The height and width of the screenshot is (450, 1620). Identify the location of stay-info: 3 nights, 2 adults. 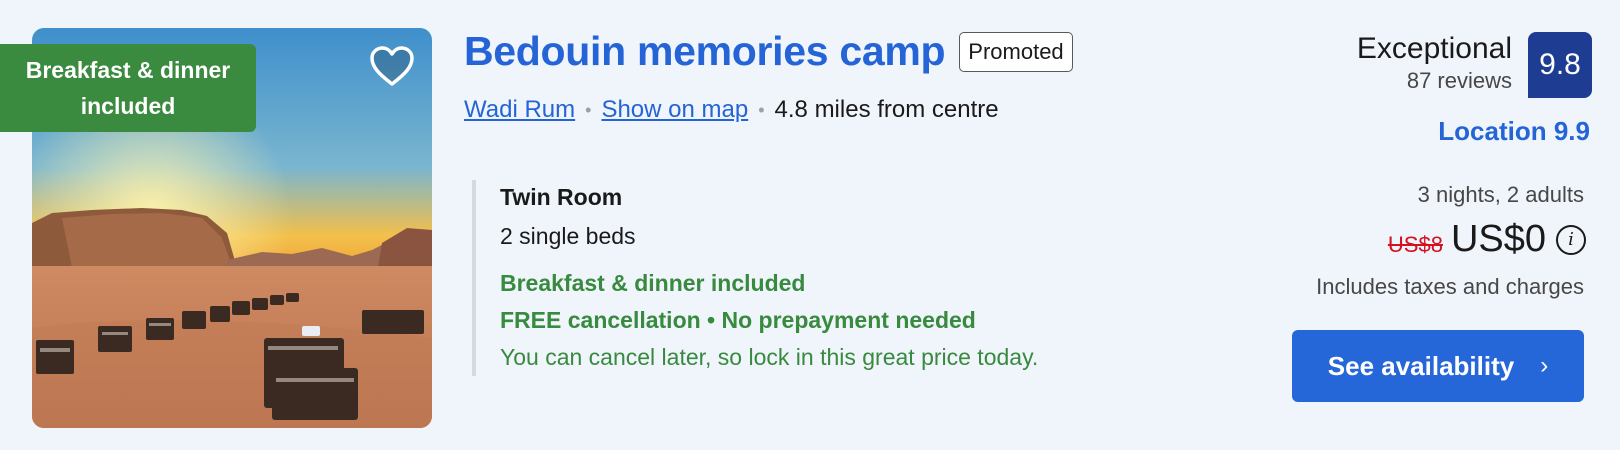
(1500, 194).